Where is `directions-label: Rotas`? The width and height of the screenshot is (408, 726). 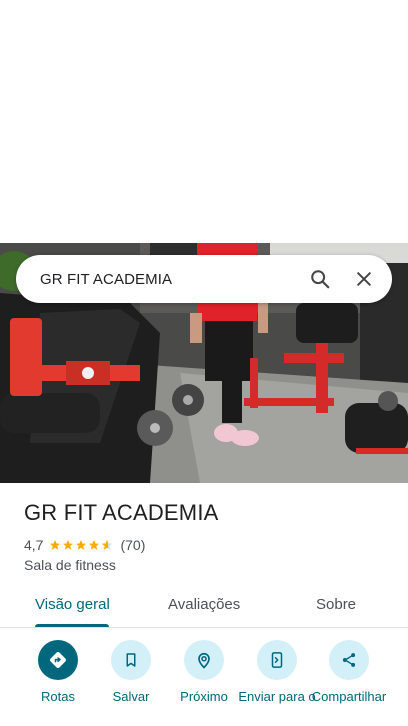 directions-label: Rotas is located at coordinates (58, 696).